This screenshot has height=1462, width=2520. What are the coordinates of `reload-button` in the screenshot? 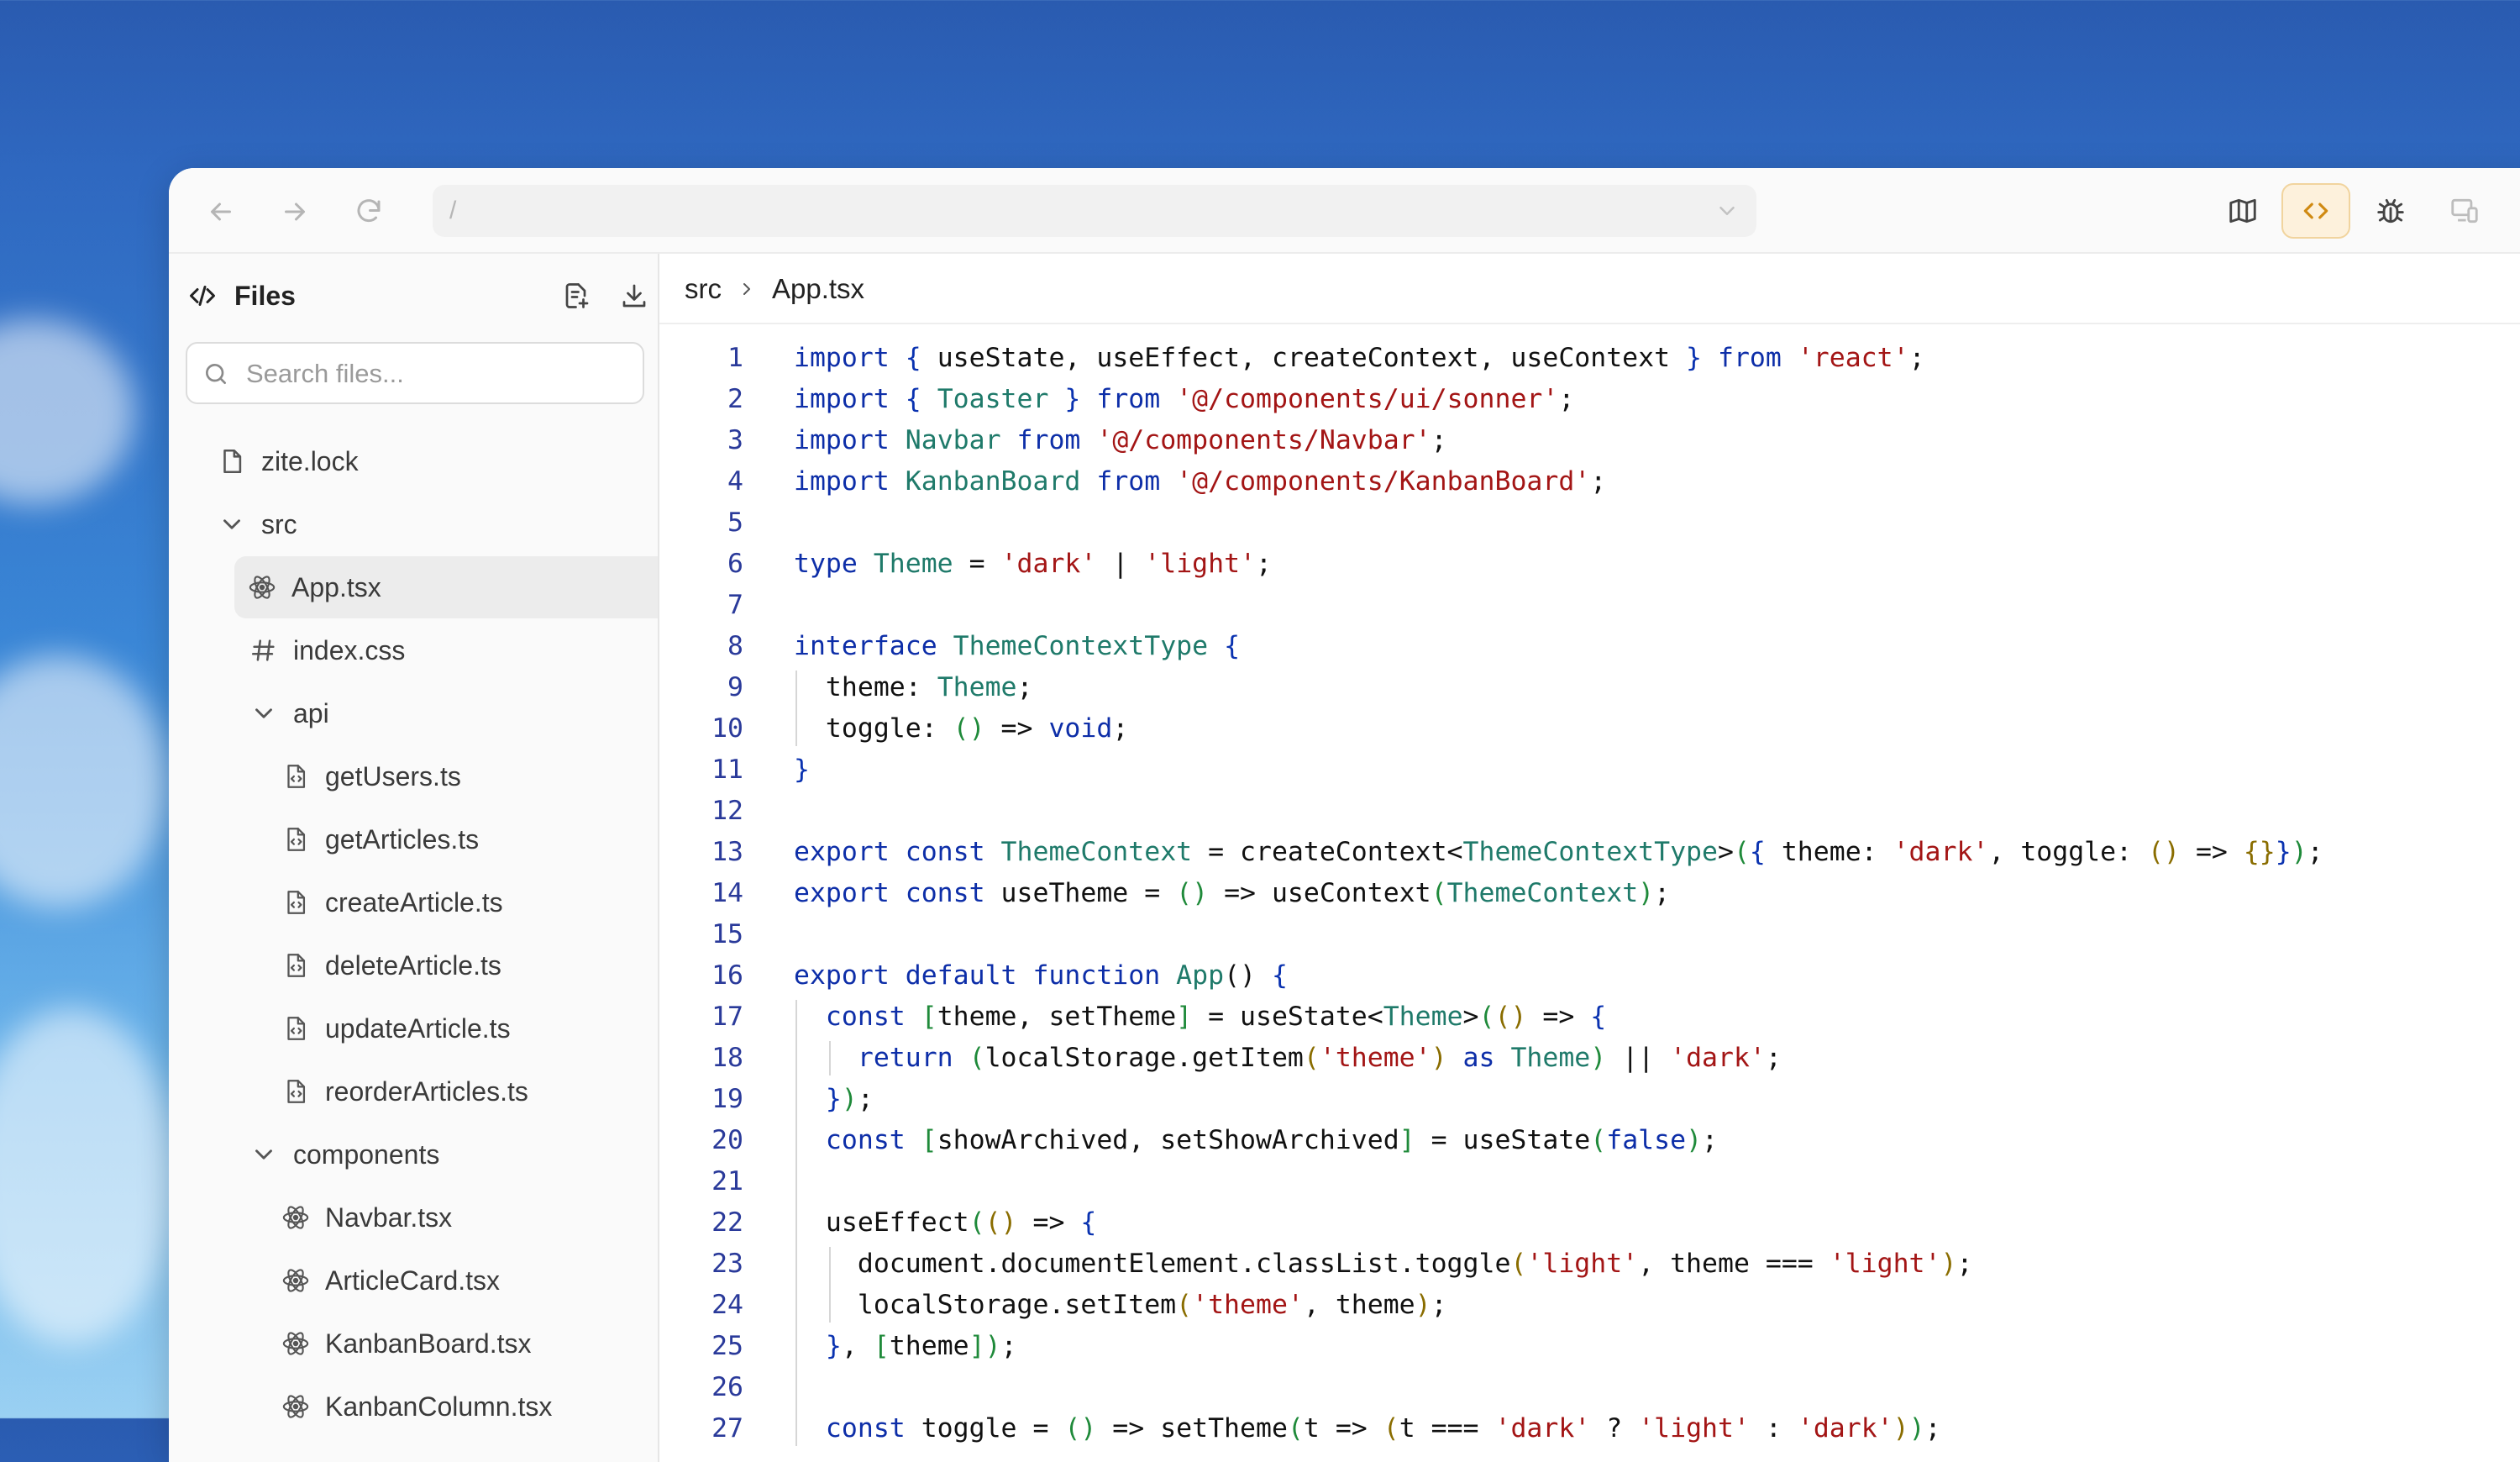 It's located at (368, 211).